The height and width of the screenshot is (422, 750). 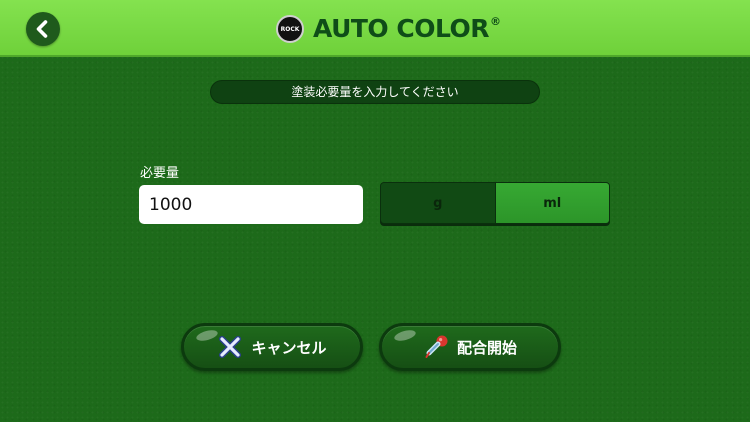 I want to click on cancel-button-label: キャンセル, so click(x=289, y=347).